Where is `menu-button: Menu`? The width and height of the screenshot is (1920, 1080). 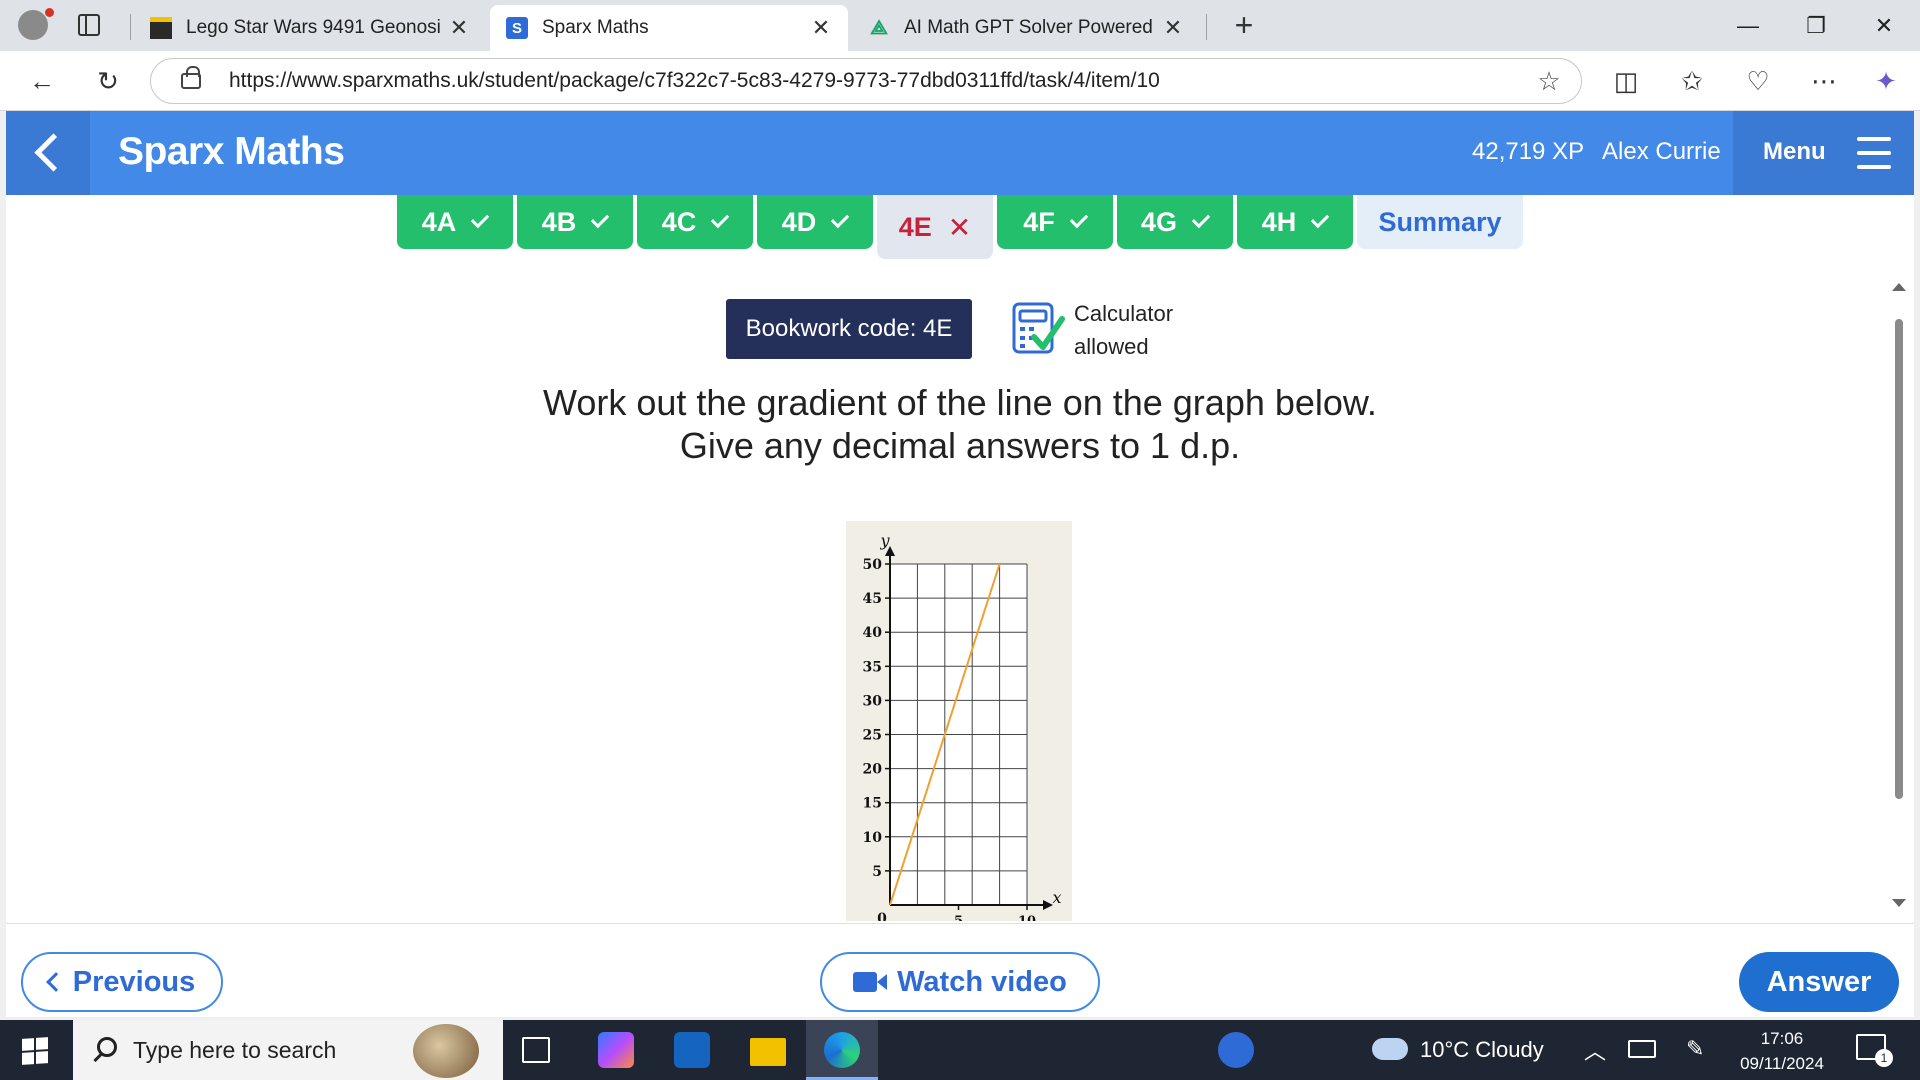 menu-button: Menu is located at coordinates (1823, 153).